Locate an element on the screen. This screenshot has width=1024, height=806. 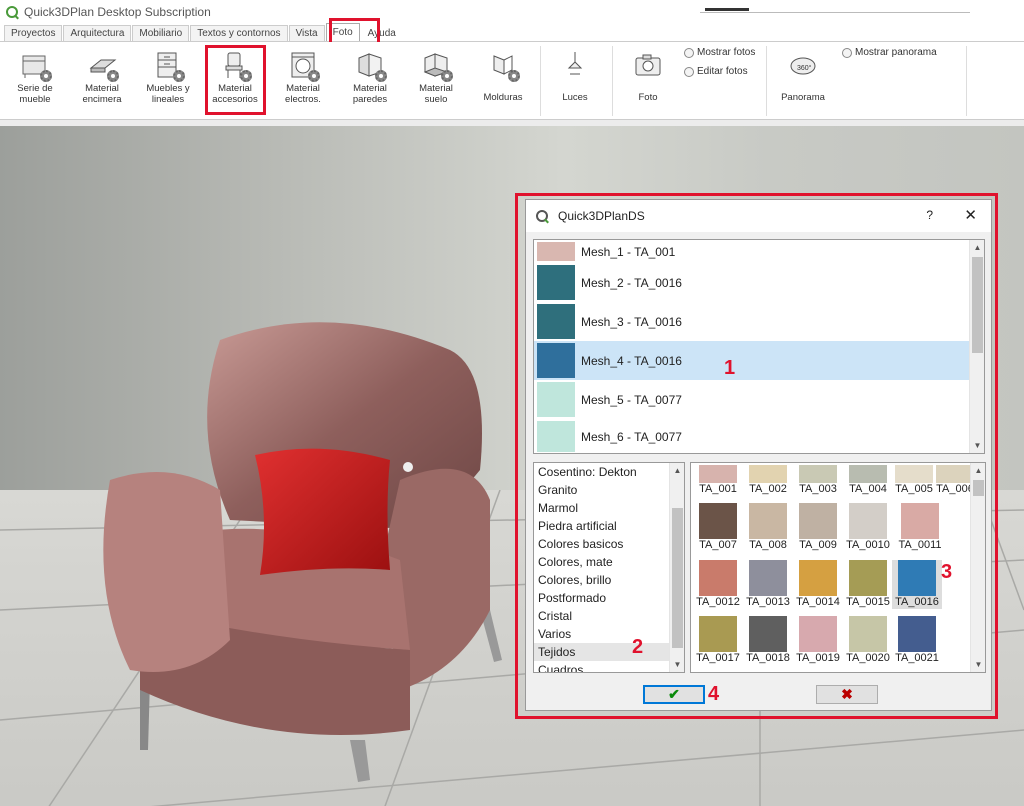
material-electros-button: Material electros. is located at coordinates (303, 81).